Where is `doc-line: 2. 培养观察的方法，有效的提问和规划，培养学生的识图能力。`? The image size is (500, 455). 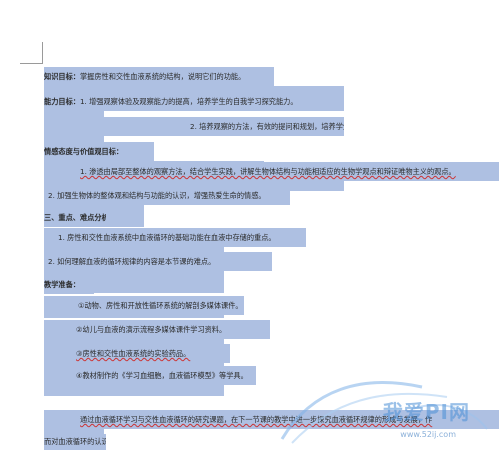 doc-line: 2. 培养观察的方法，有效的提问和规划，培养学生的识图能力。 is located at coordinates (194, 126).